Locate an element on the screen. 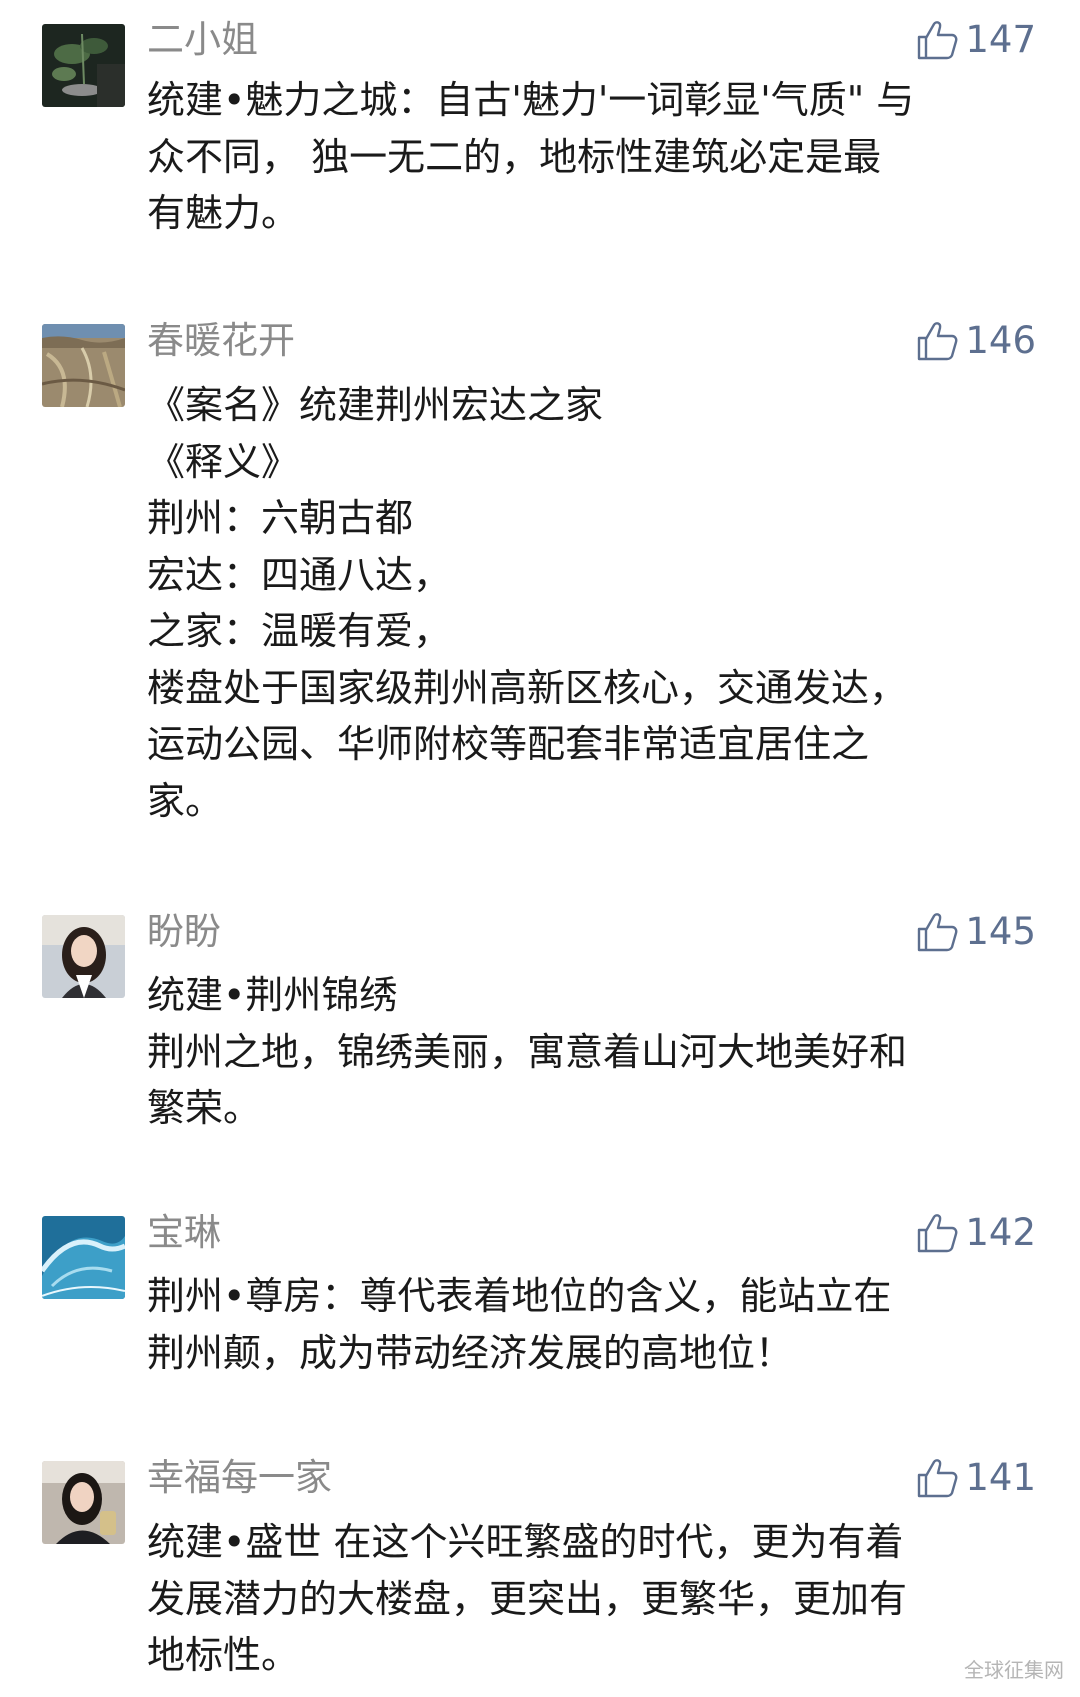  comment-line: 统建•魅力之城：自古'魅力'一词彰显'气质" 与 is located at coordinates (531, 100).